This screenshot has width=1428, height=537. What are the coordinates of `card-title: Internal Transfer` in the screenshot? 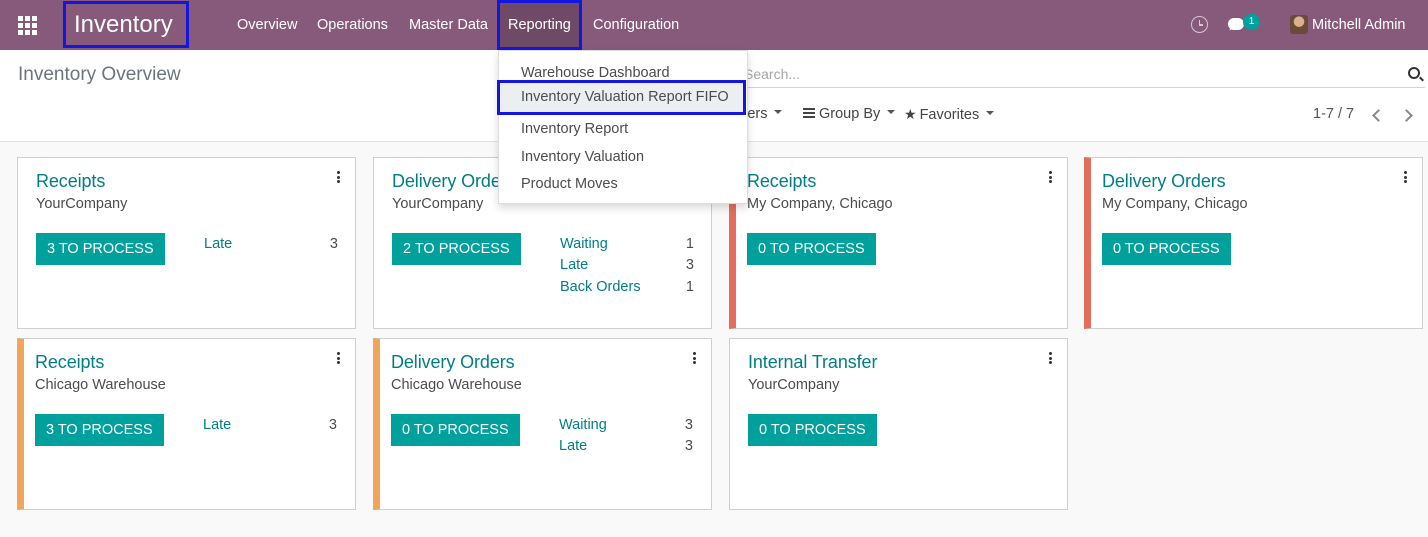 It's located at (812, 362).